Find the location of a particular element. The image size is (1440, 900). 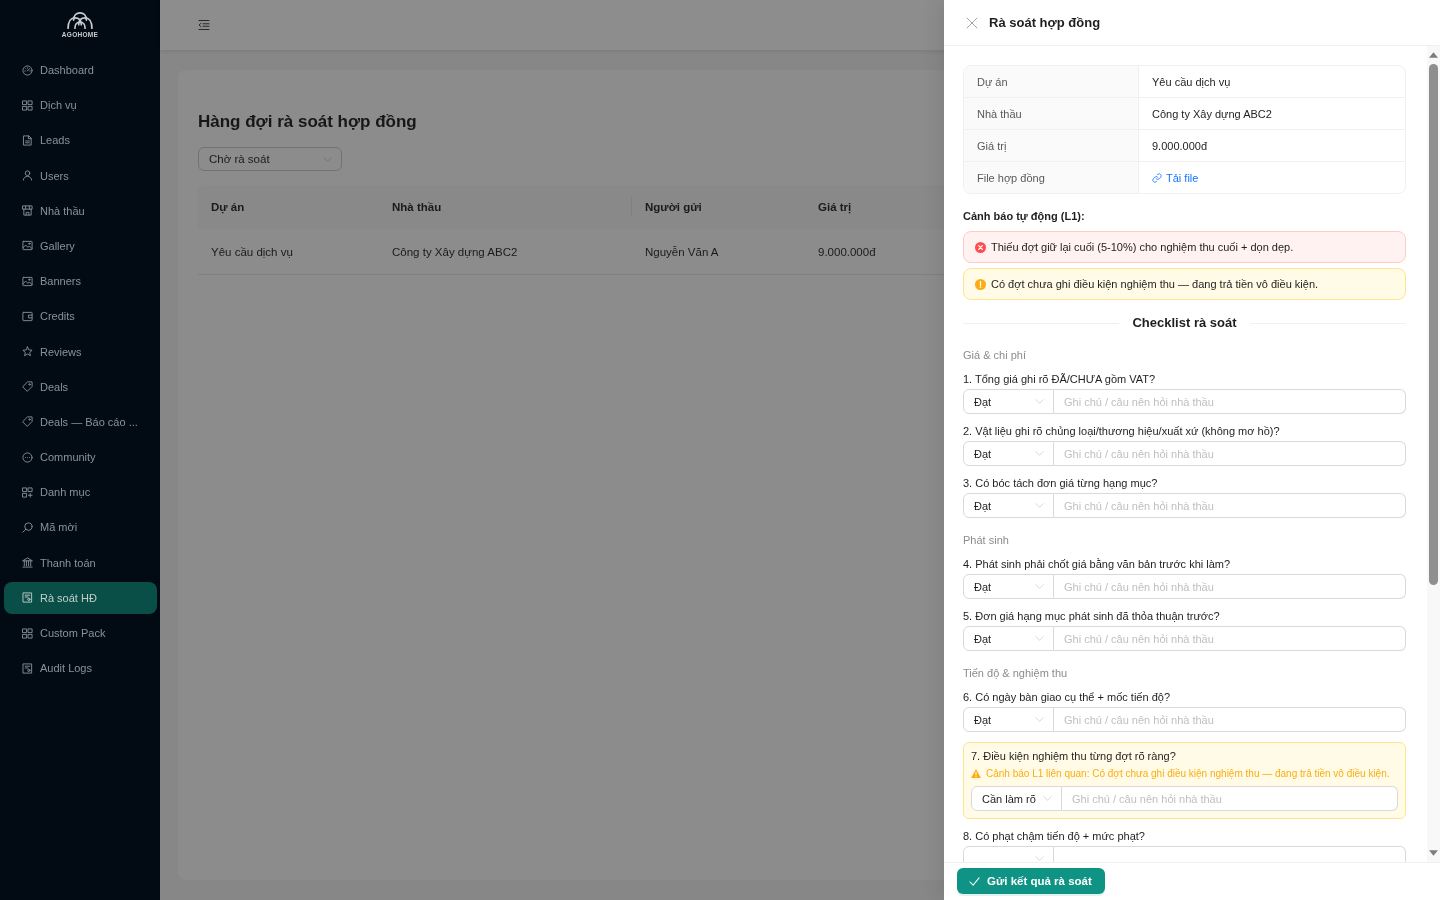

detail-label: File hợp đồng is located at coordinates (1051, 177).